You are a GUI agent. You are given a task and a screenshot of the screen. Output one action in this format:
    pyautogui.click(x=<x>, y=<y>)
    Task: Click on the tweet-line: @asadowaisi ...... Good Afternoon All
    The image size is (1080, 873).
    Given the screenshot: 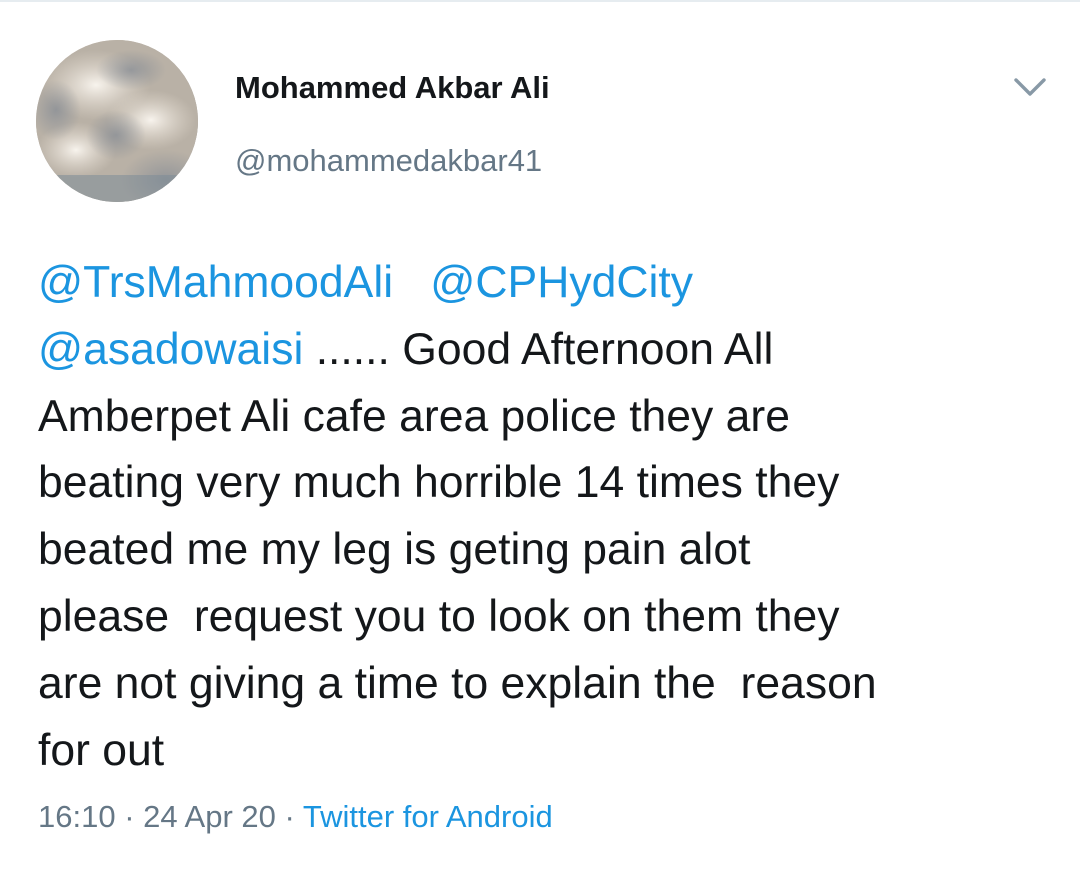 What is the action you would take?
    pyautogui.click(x=543, y=350)
    